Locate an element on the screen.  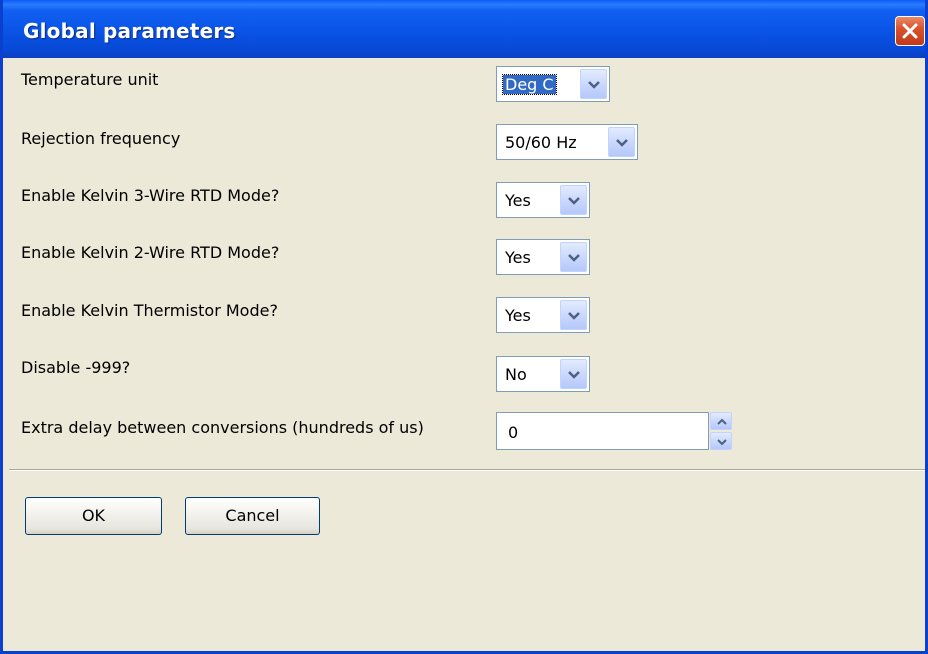
temperature-unit-select: Deg C is located at coordinates (553, 84).